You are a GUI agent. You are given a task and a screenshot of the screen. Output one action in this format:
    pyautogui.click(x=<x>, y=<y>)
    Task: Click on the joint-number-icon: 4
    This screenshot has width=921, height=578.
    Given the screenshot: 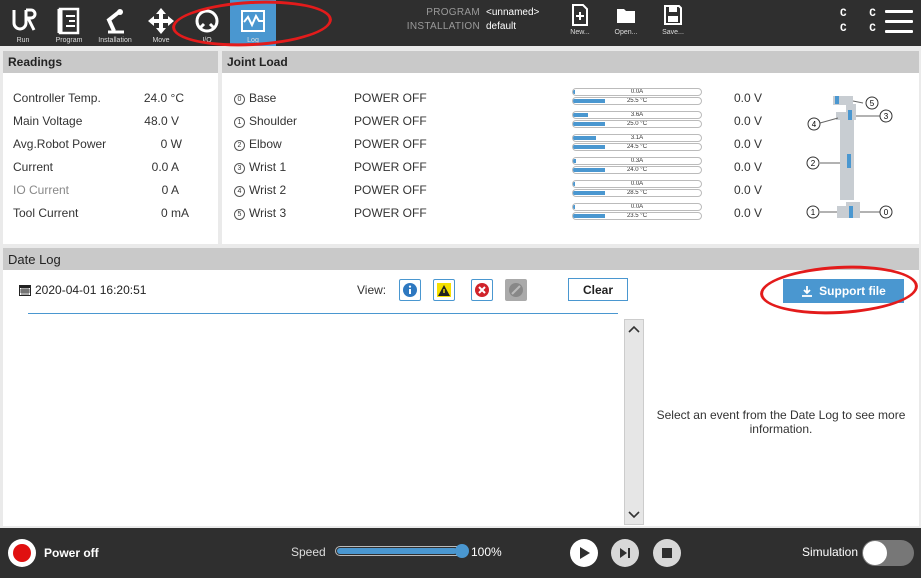 What is the action you would take?
    pyautogui.click(x=239, y=191)
    